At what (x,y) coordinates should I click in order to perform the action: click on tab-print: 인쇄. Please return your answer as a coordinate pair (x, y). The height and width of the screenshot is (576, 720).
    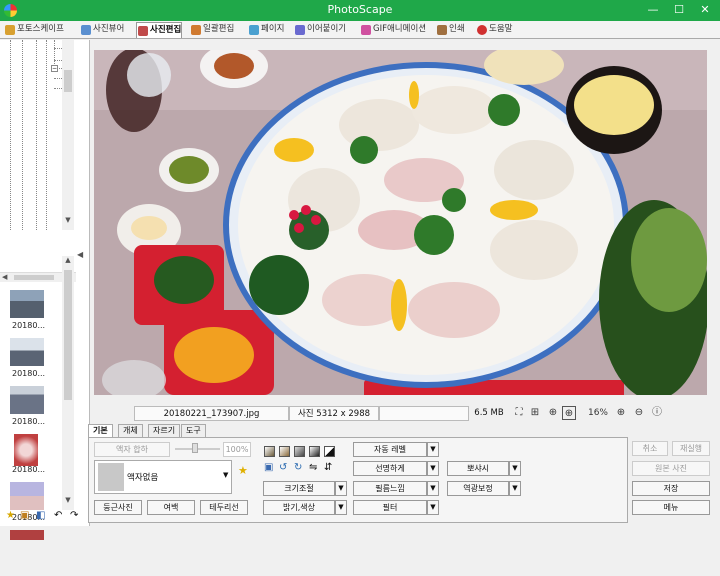
    Looking at the image, I should click on (450, 30).